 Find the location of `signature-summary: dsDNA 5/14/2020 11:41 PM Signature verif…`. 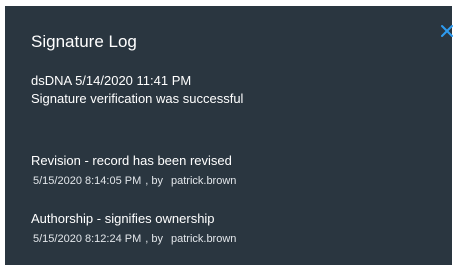

signature-summary: dsDNA 5/14/2020 11:41 PM Signature verif… is located at coordinates (137, 90).